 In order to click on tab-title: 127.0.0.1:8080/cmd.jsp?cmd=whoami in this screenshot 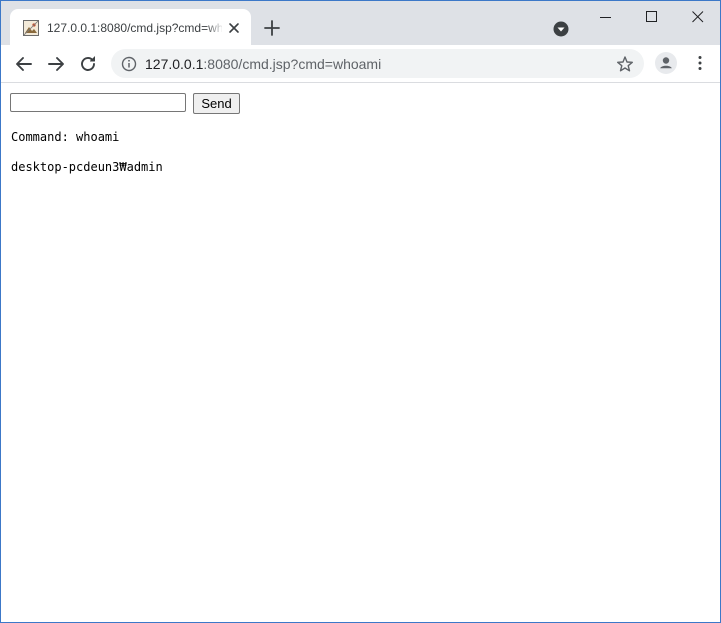, I will do `click(134, 28)`.